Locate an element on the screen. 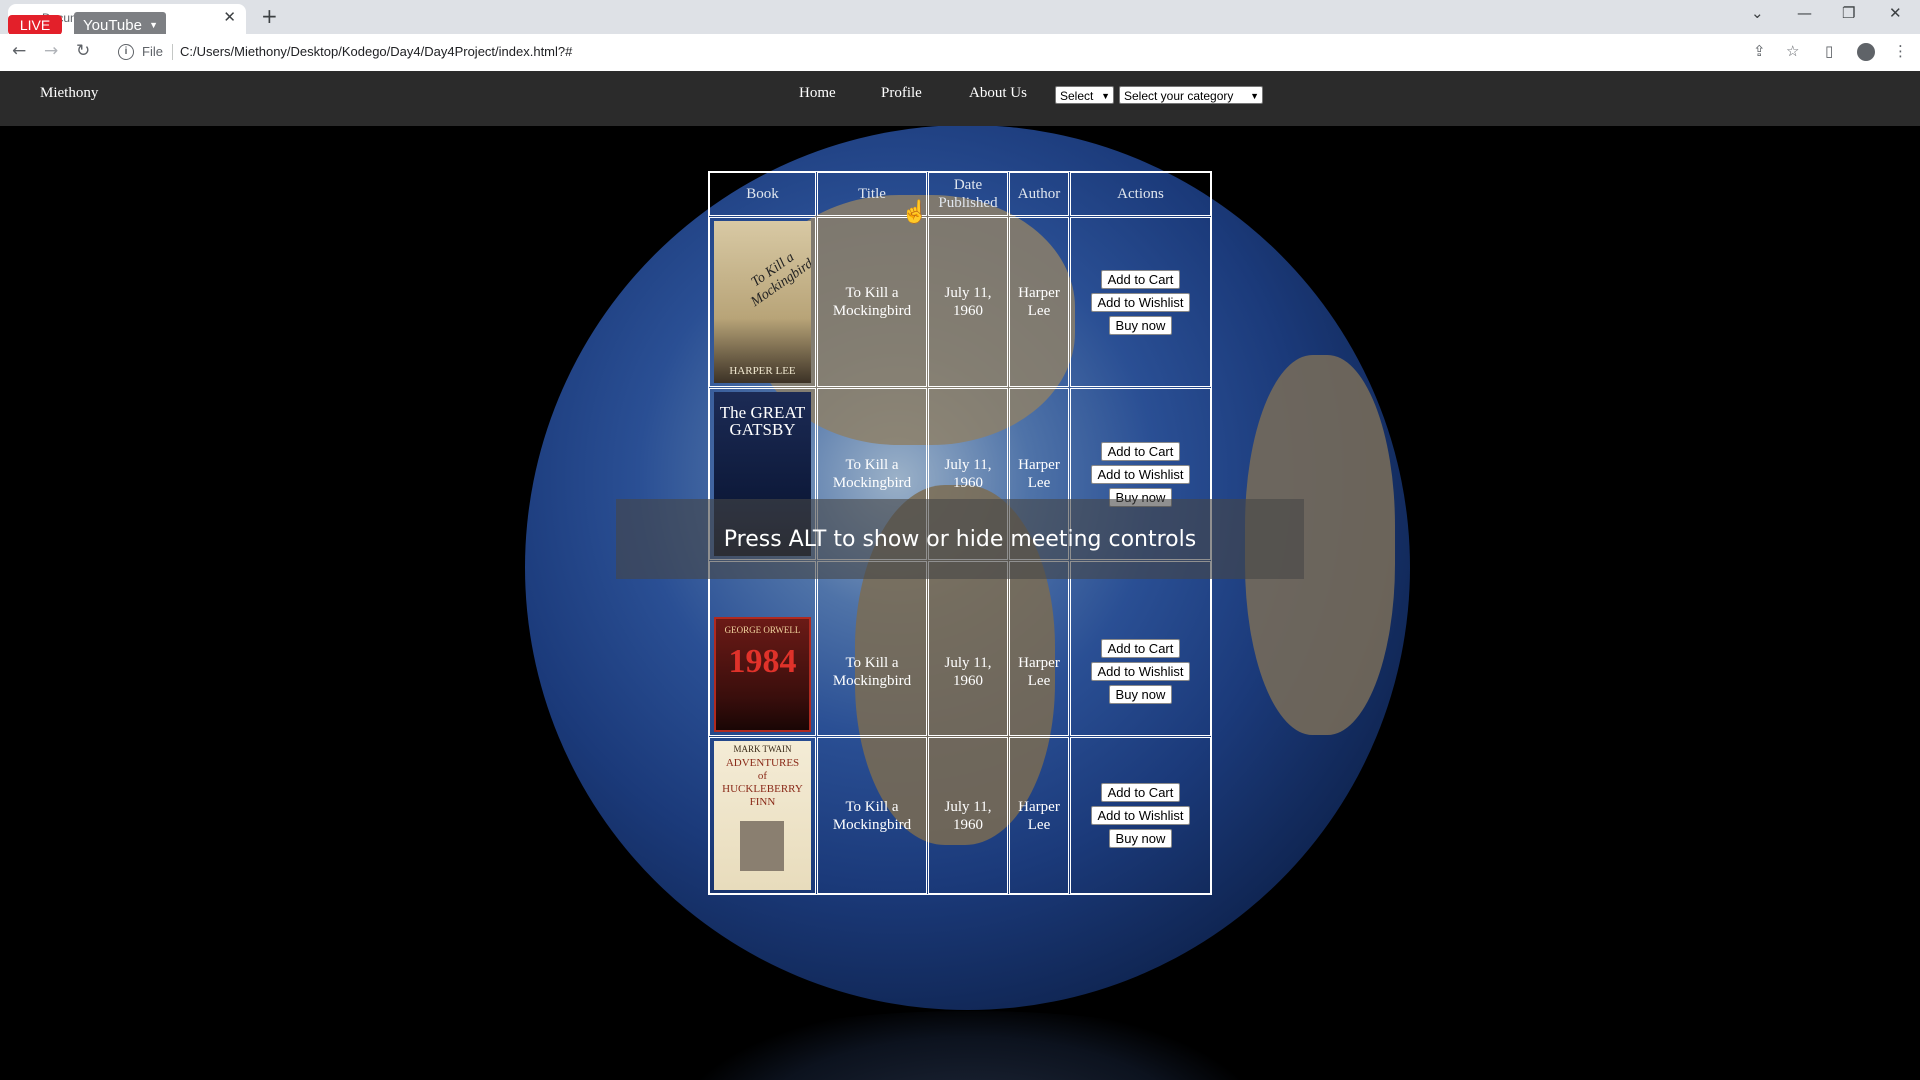  hand-cursor-icon: ☝ is located at coordinates (915, 211).